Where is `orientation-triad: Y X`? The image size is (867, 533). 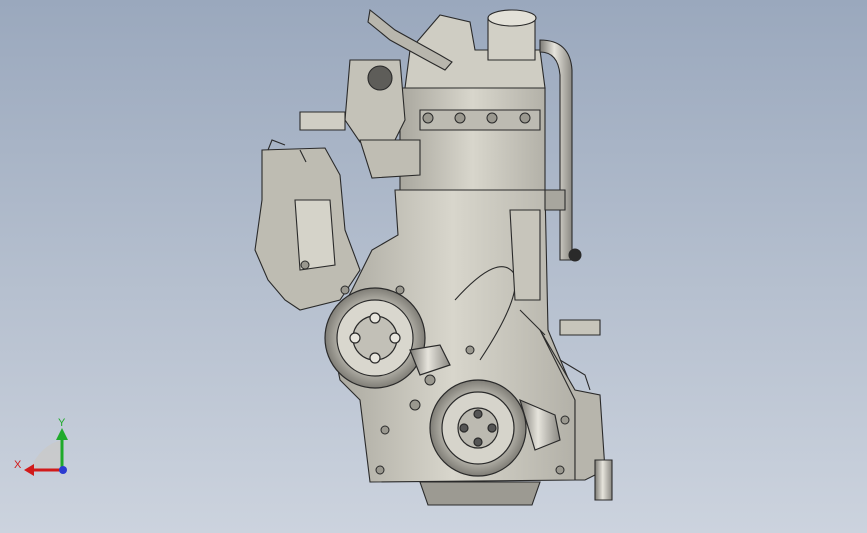 orientation-triad: Y X is located at coordinates (41, 446).